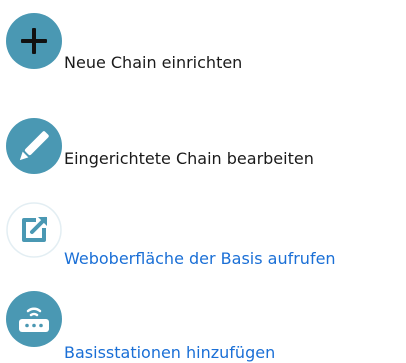 This screenshot has height=363, width=406. Describe the element at coordinates (34, 146) in the screenshot. I see `pencil-circle-icon` at that location.